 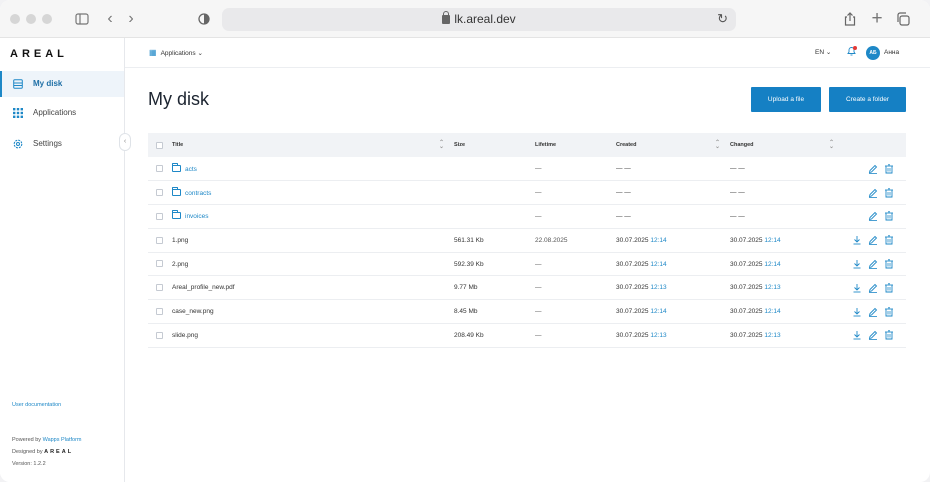 What do you see at coordinates (823, 52) in the screenshot?
I see `language-selector: EN ⌄` at bounding box center [823, 52].